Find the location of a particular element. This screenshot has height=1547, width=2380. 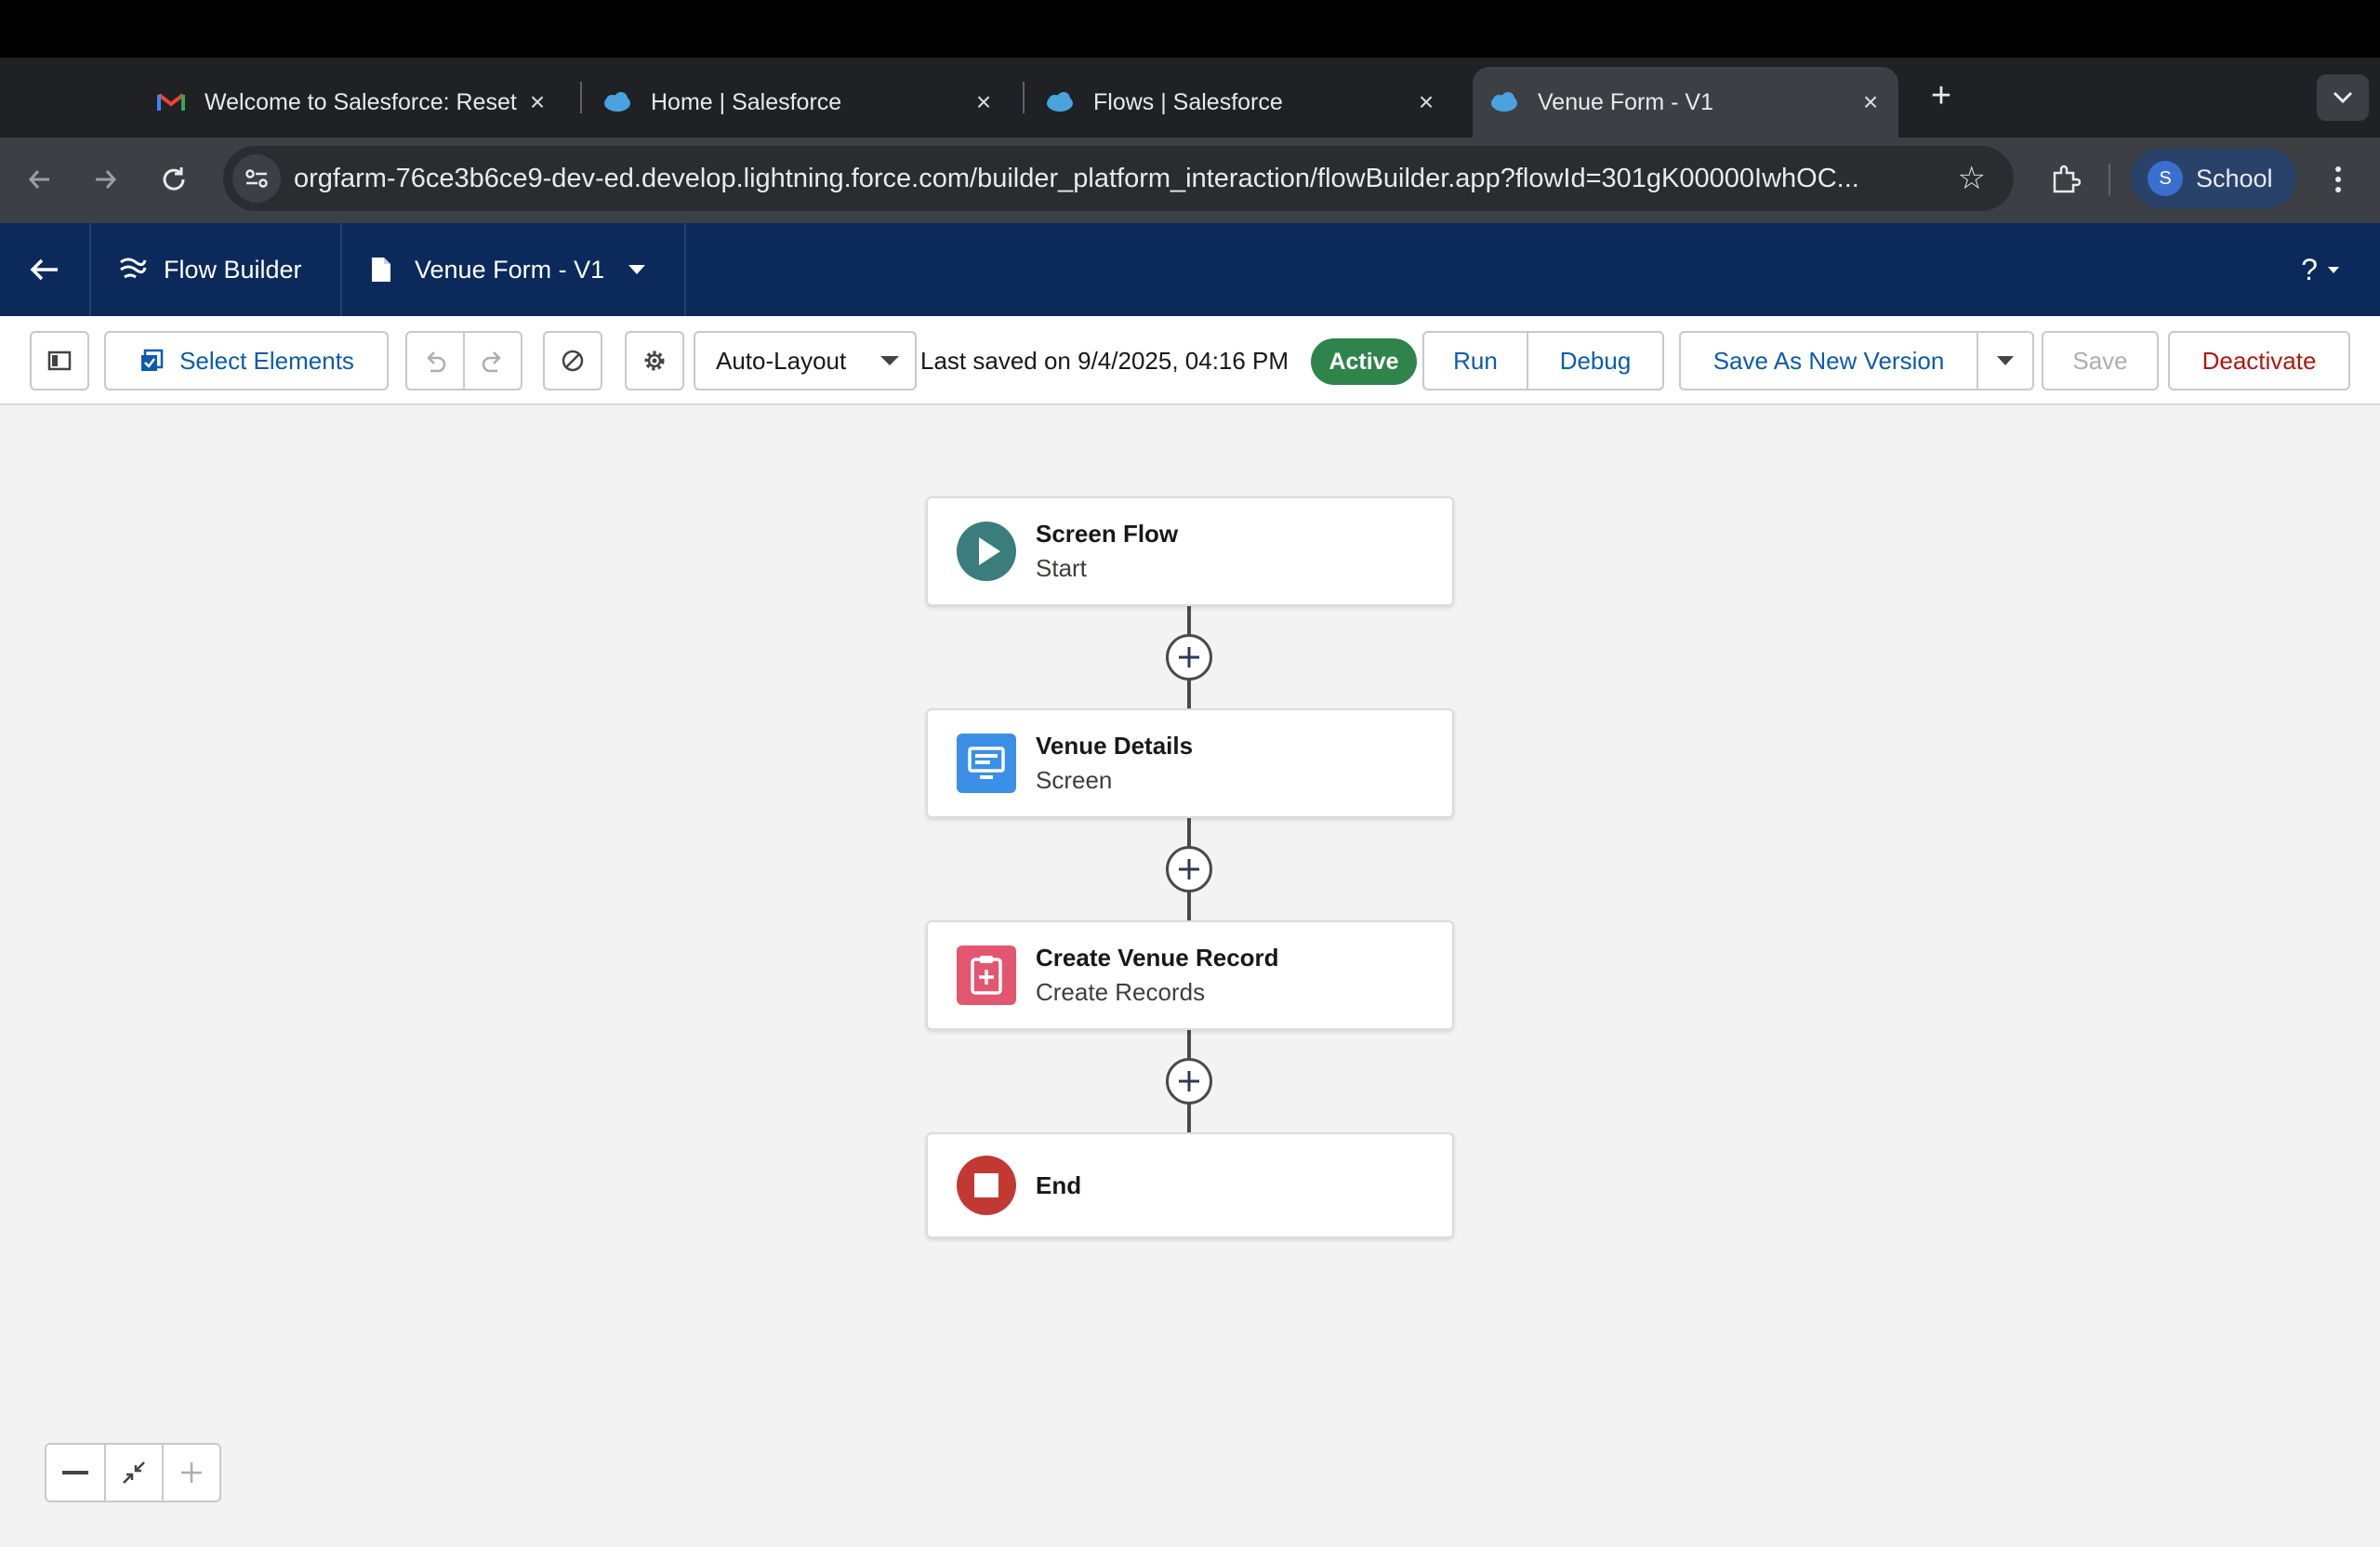

redo-icon is located at coordinates (491, 362).